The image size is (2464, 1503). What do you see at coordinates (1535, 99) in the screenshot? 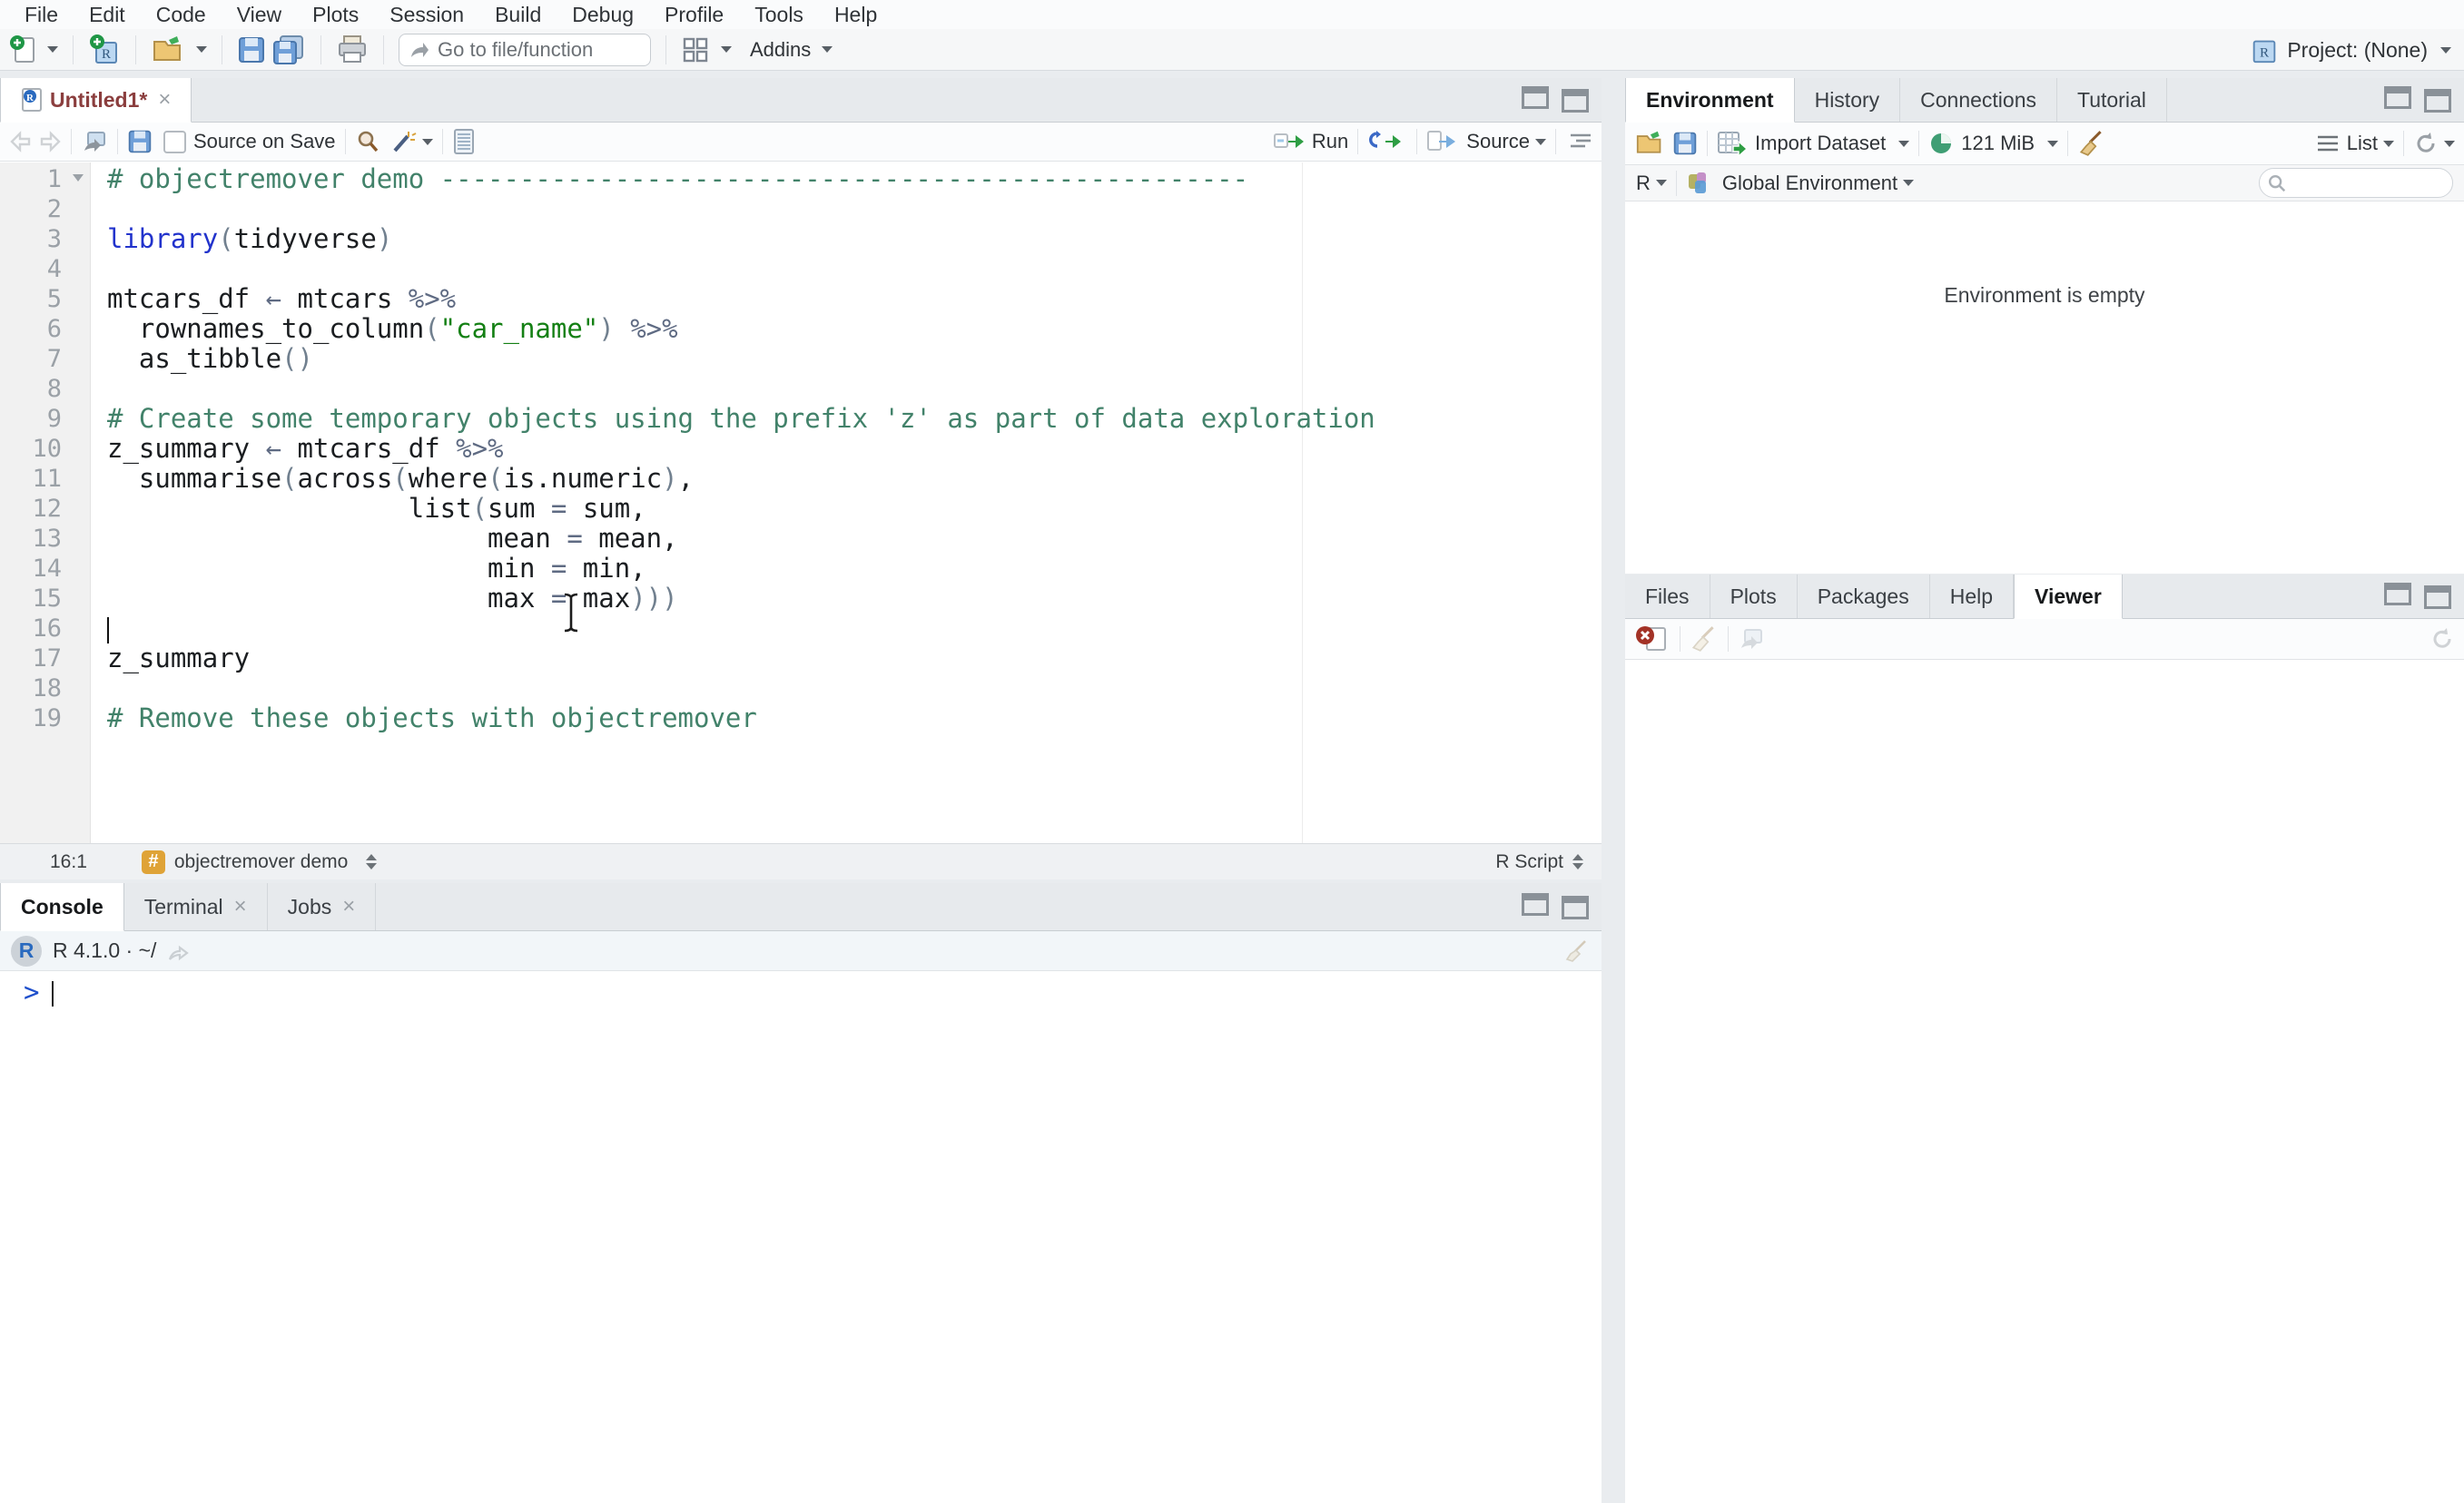
I see `minimize-pane-icon` at bounding box center [1535, 99].